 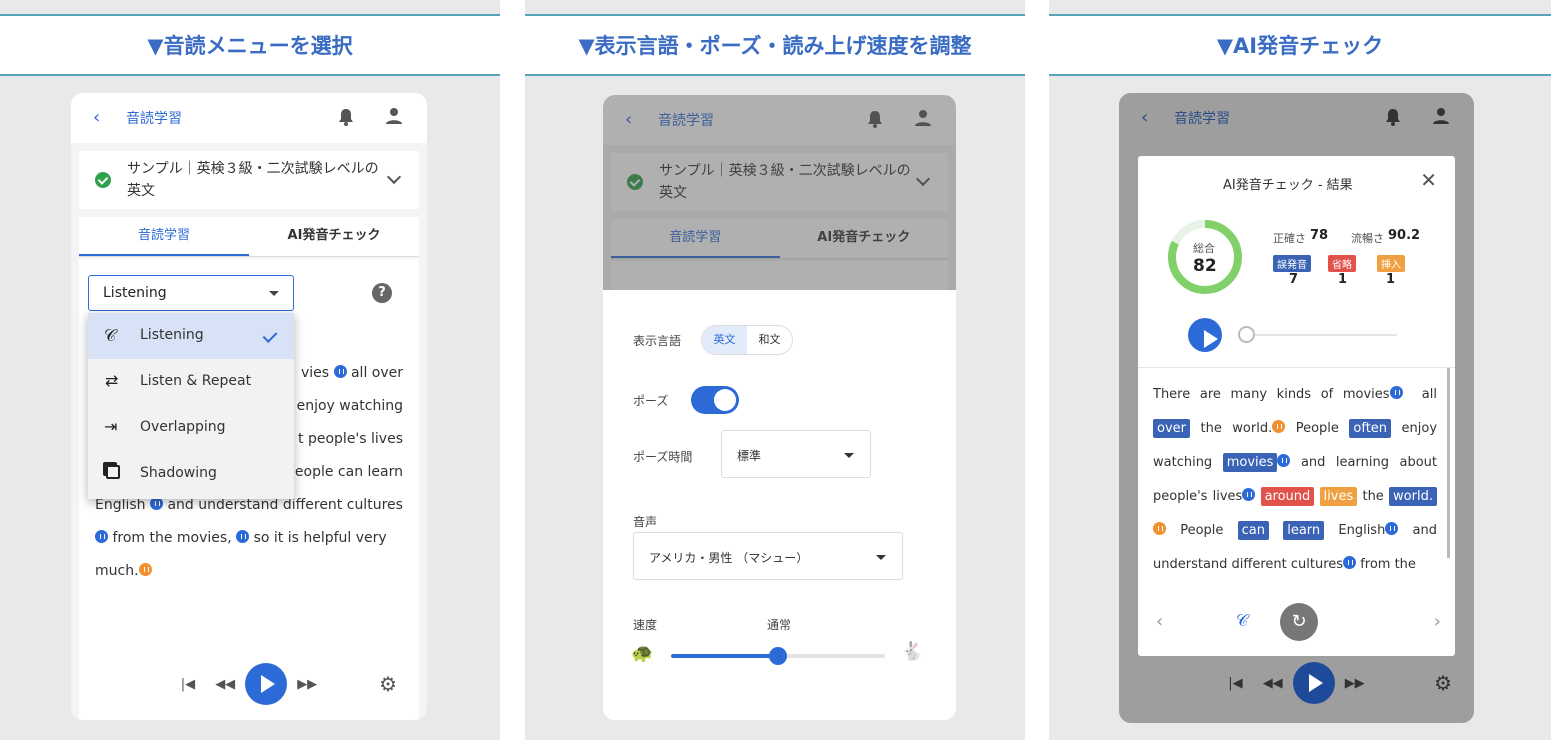 I want to click on rabbit-icon: 🐇, so click(x=912, y=651).